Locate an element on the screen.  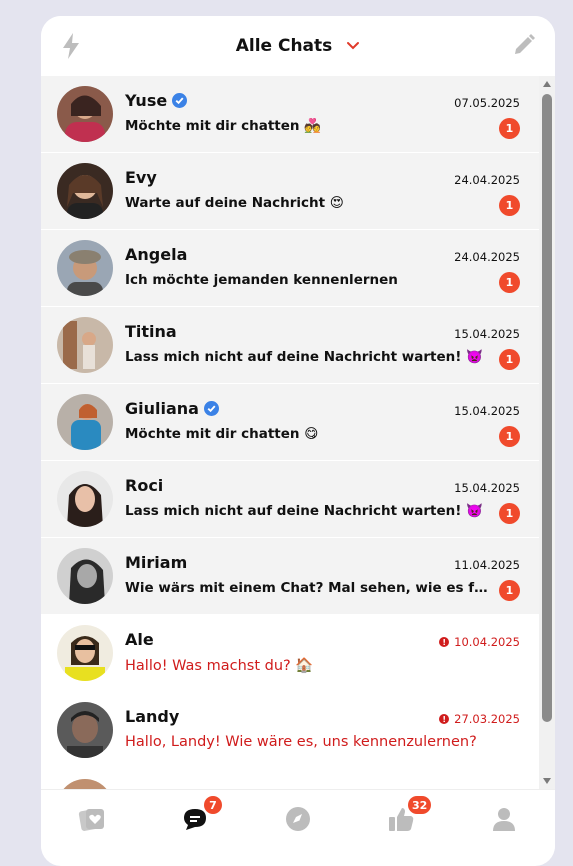
bolt-icon is located at coordinates (71, 46).